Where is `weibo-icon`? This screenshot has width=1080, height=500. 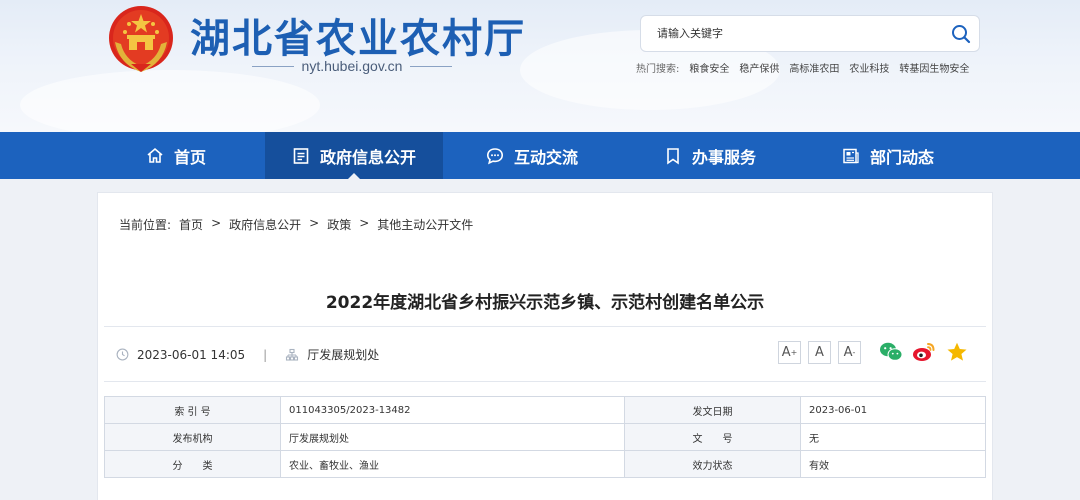
weibo-icon is located at coordinates (924, 352).